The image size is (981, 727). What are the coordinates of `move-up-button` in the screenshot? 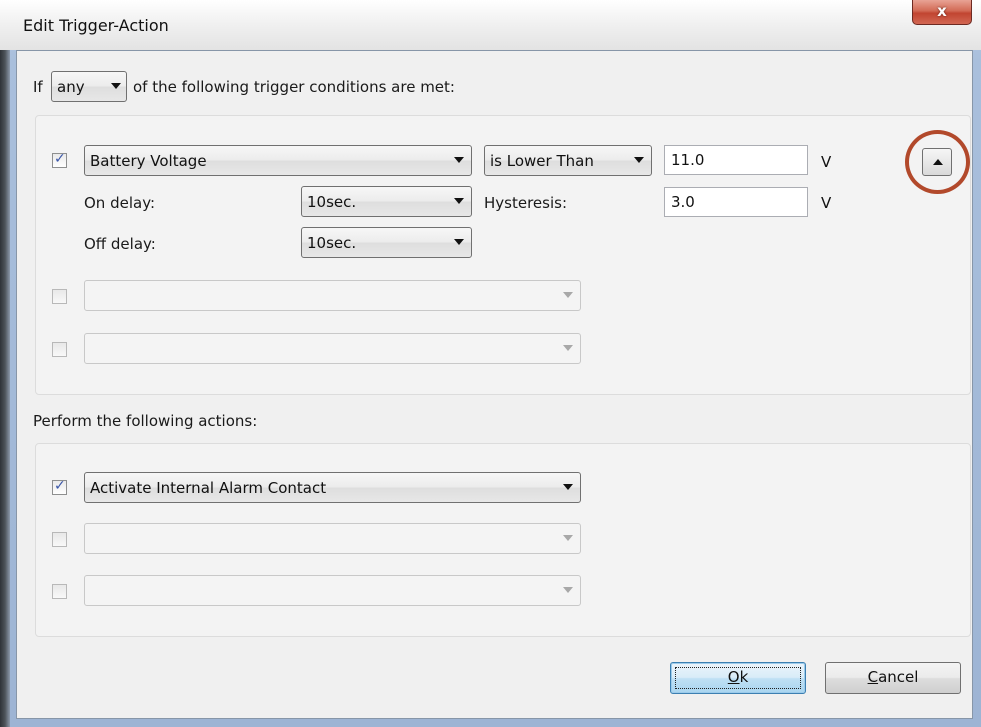 It's located at (937, 162).